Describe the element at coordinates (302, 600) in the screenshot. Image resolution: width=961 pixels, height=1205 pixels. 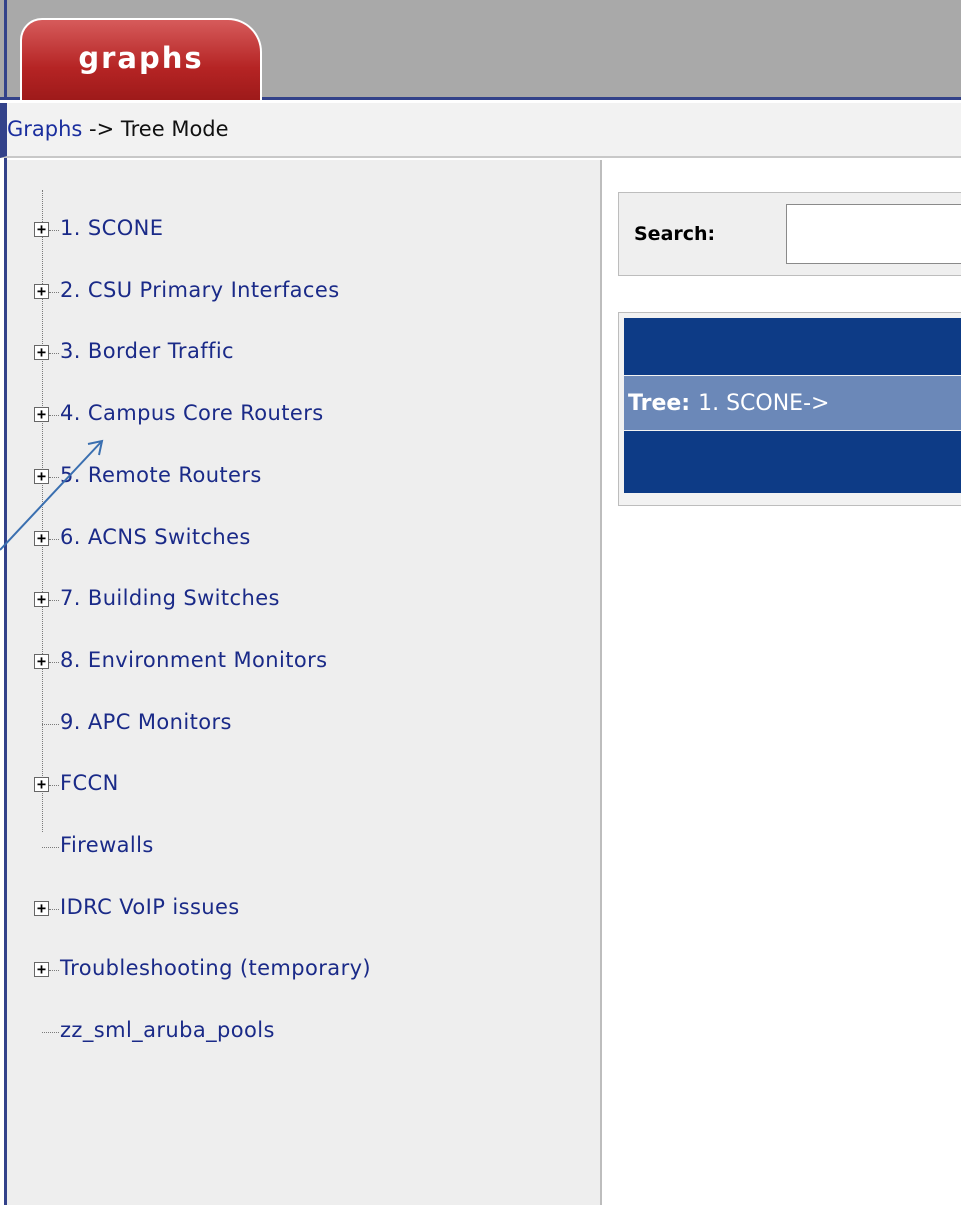
I see `tree-item: +7. Building Switches` at that location.